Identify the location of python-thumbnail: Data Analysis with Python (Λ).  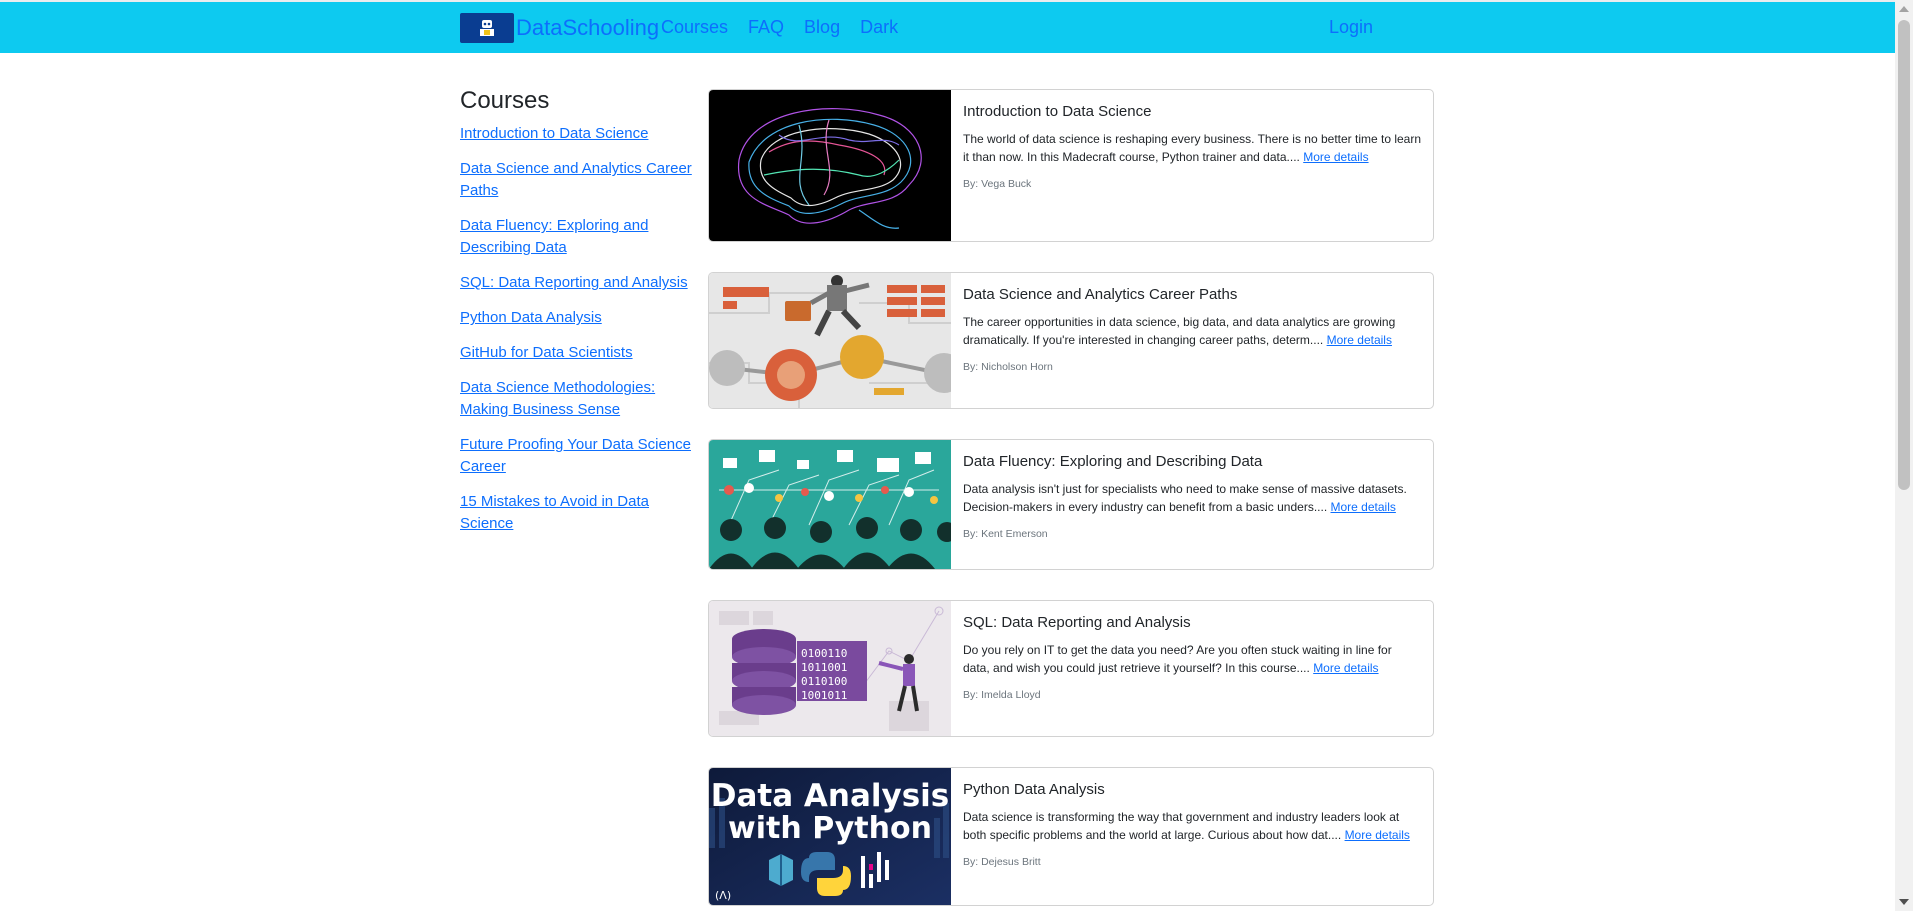
(830, 836).